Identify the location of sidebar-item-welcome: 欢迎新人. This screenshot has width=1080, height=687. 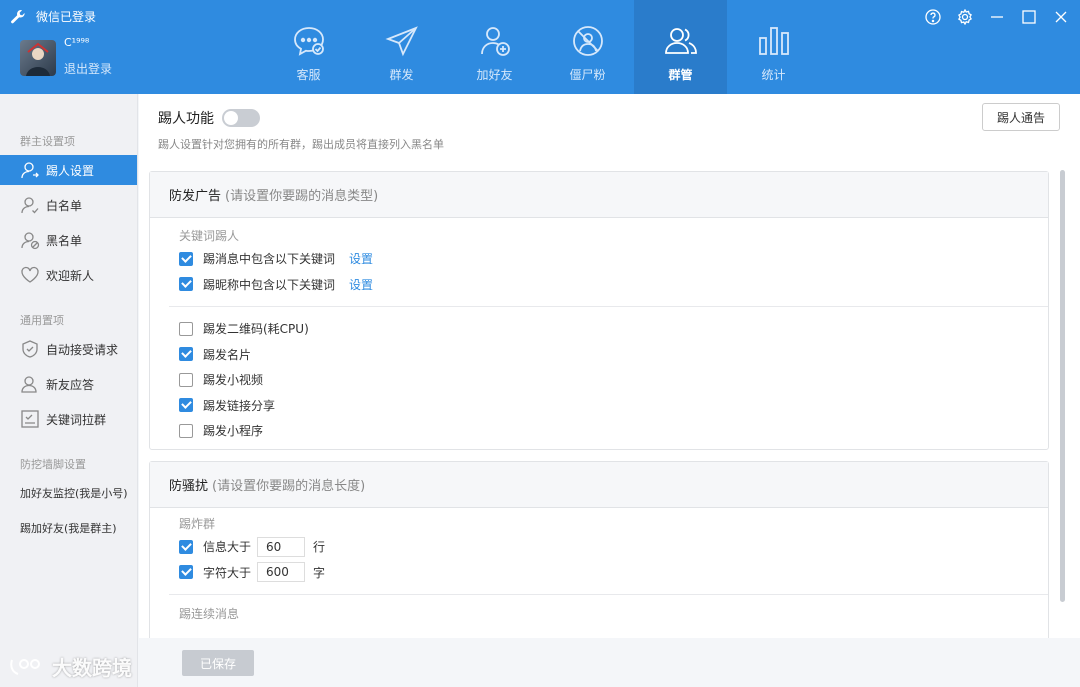
(68, 275).